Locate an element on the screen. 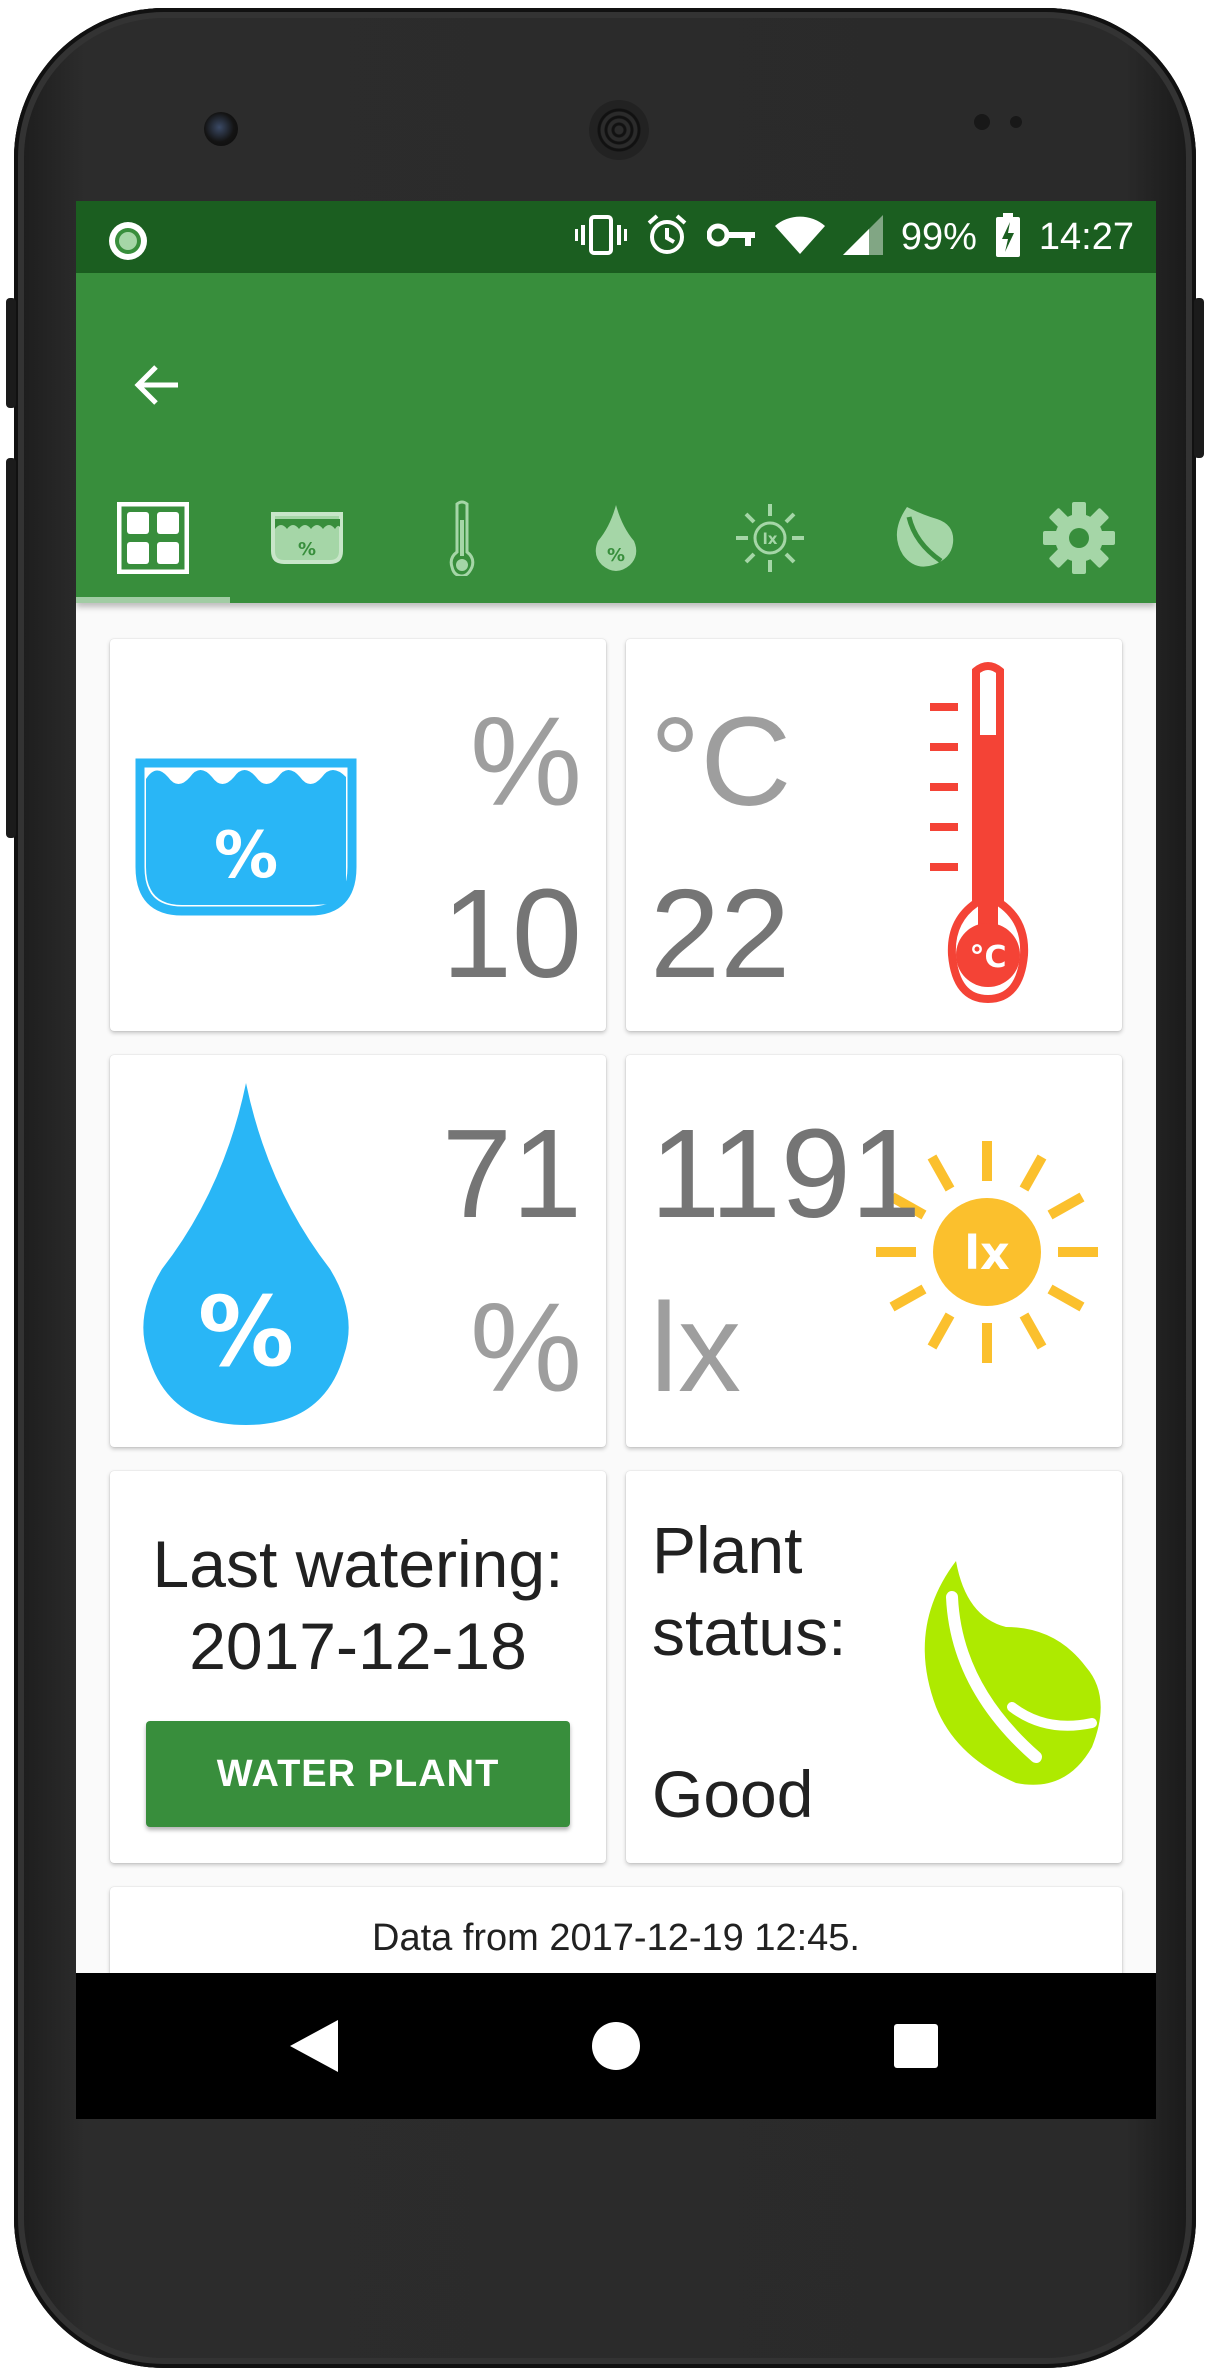 This screenshot has width=1210, height=2375. data-timestamp: Data from 2017-12-19 12:45. is located at coordinates (616, 1938).